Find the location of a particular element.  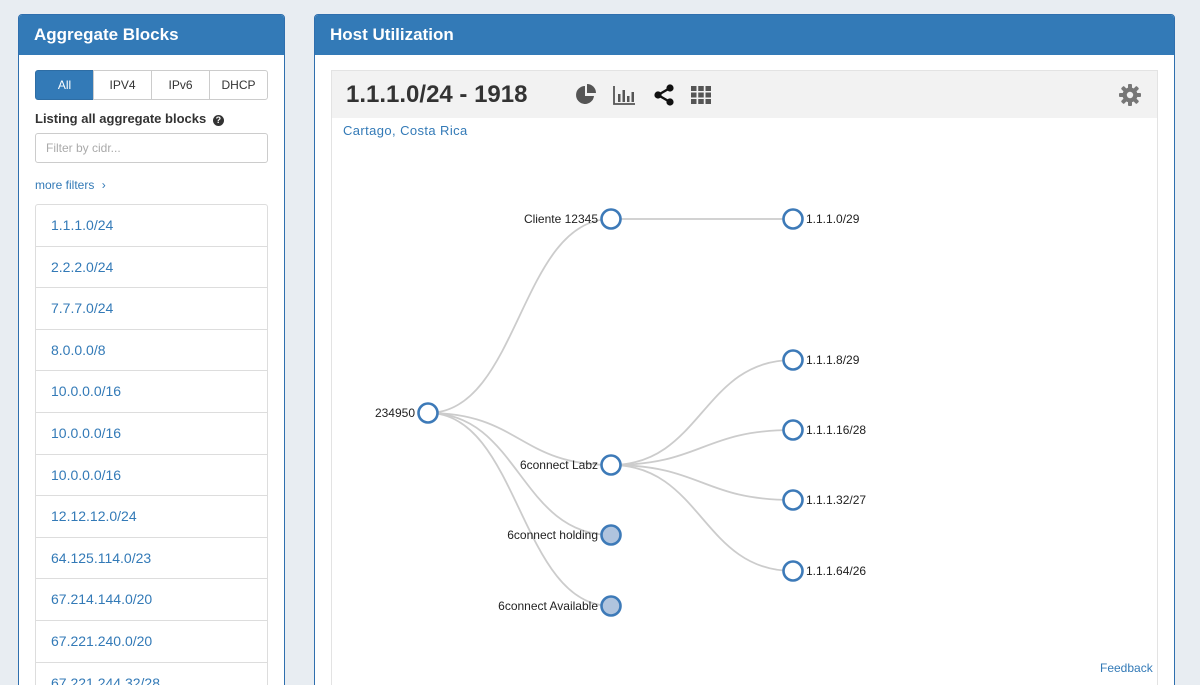

list-item: 8.0.0.0/8 is located at coordinates (151, 351).